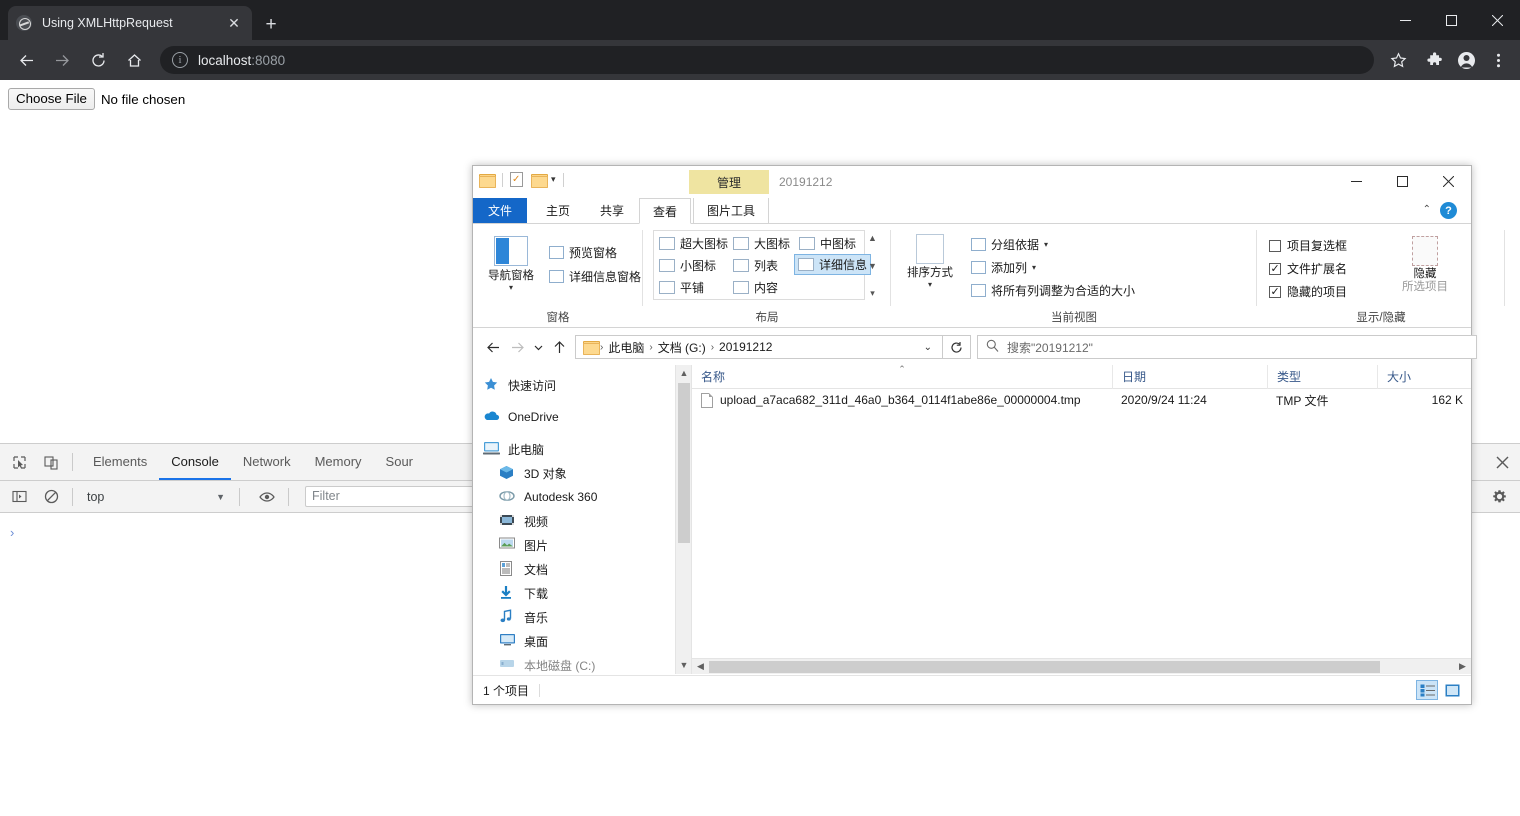  I want to click on nav-item-videos: 视频, so click(582, 521).